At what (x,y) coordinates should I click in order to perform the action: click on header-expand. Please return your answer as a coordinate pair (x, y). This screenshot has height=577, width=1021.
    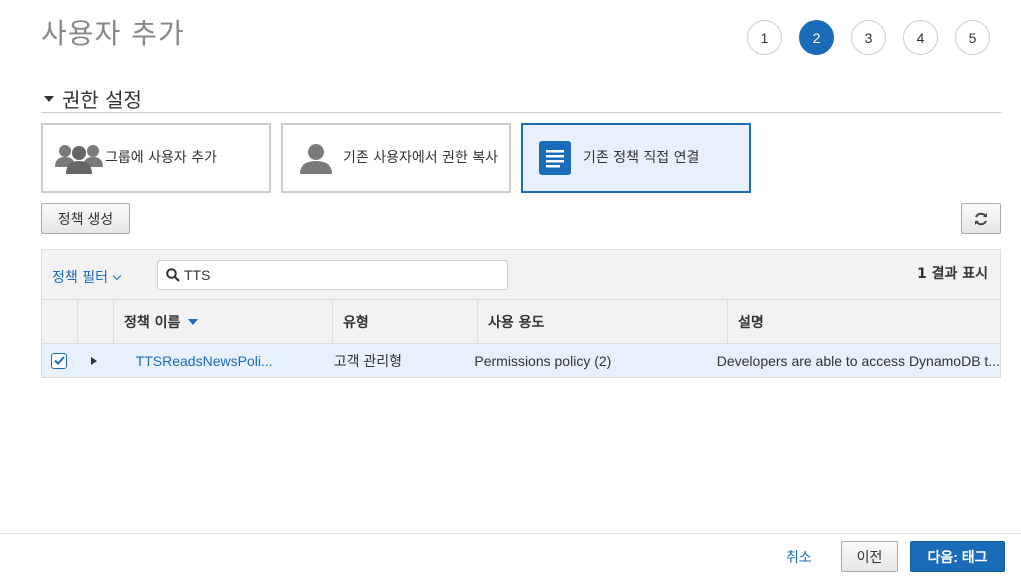
    Looking at the image, I should click on (96, 321).